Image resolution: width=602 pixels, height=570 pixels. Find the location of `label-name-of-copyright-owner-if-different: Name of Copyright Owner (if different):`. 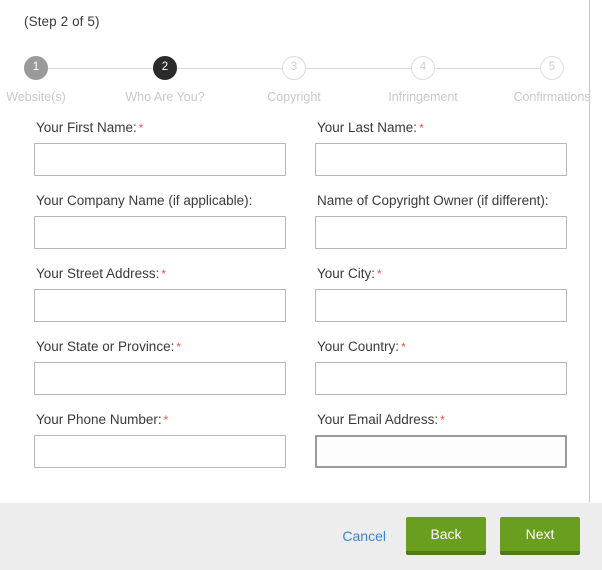

label-name-of-copyright-owner-if-different: Name of Copyright Owner (if different): is located at coordinates (442, 201).